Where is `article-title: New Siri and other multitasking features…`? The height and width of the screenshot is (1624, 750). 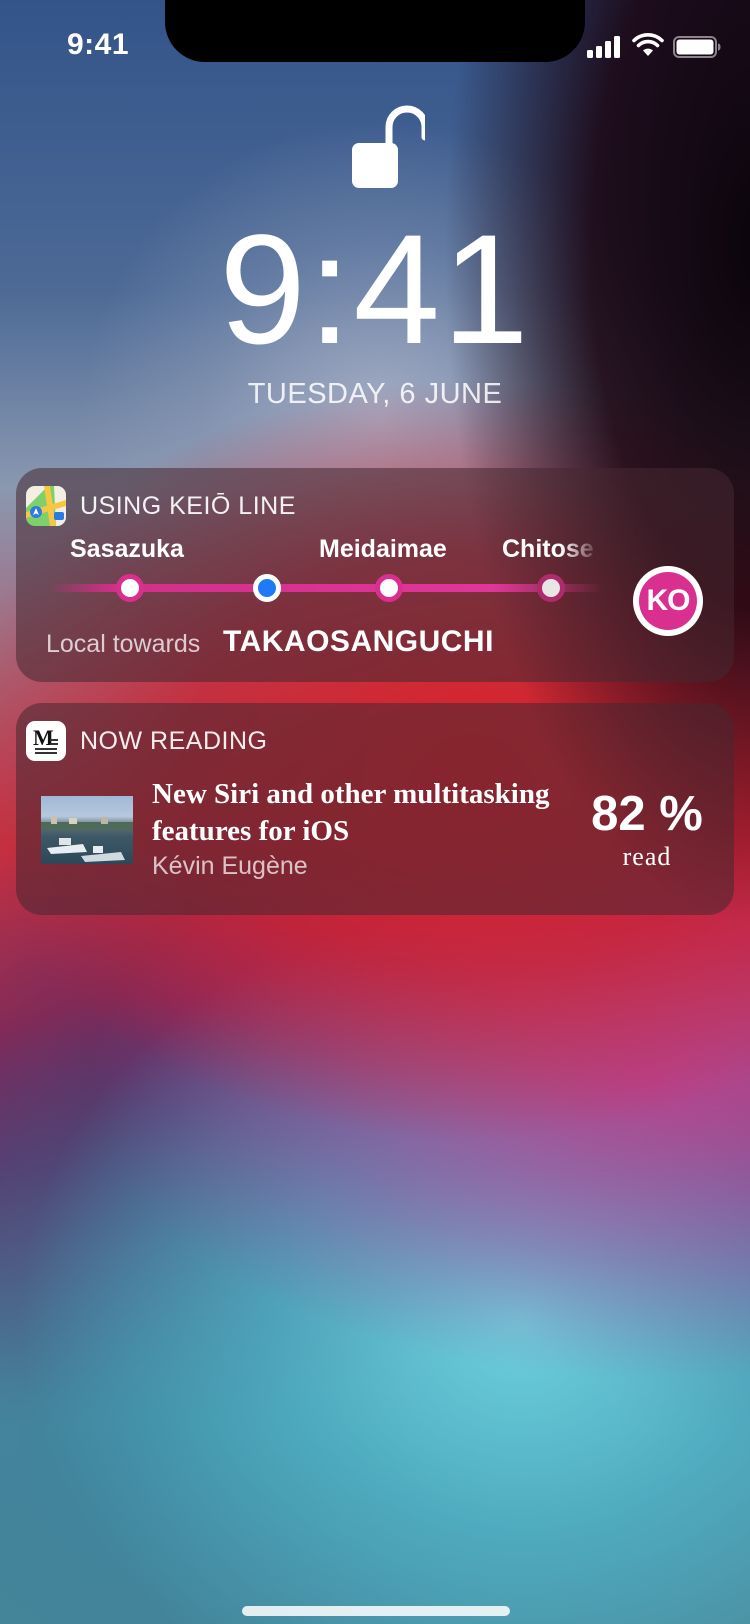 article-title: New Siri and other multitasking features… is located at coordinates (351, 812).